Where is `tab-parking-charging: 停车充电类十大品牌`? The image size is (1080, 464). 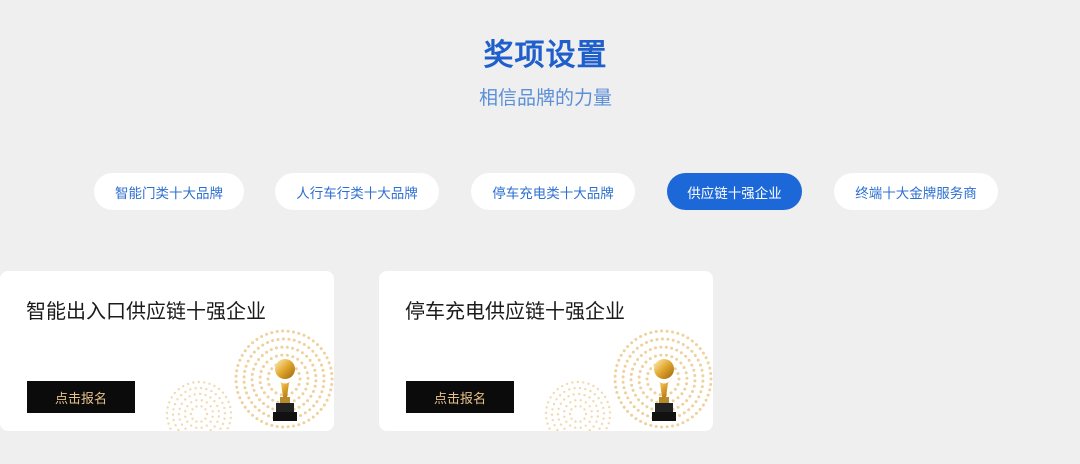
tab-parking-charging: 停车充电类十大品牌 is located at coordinates (553, 191).